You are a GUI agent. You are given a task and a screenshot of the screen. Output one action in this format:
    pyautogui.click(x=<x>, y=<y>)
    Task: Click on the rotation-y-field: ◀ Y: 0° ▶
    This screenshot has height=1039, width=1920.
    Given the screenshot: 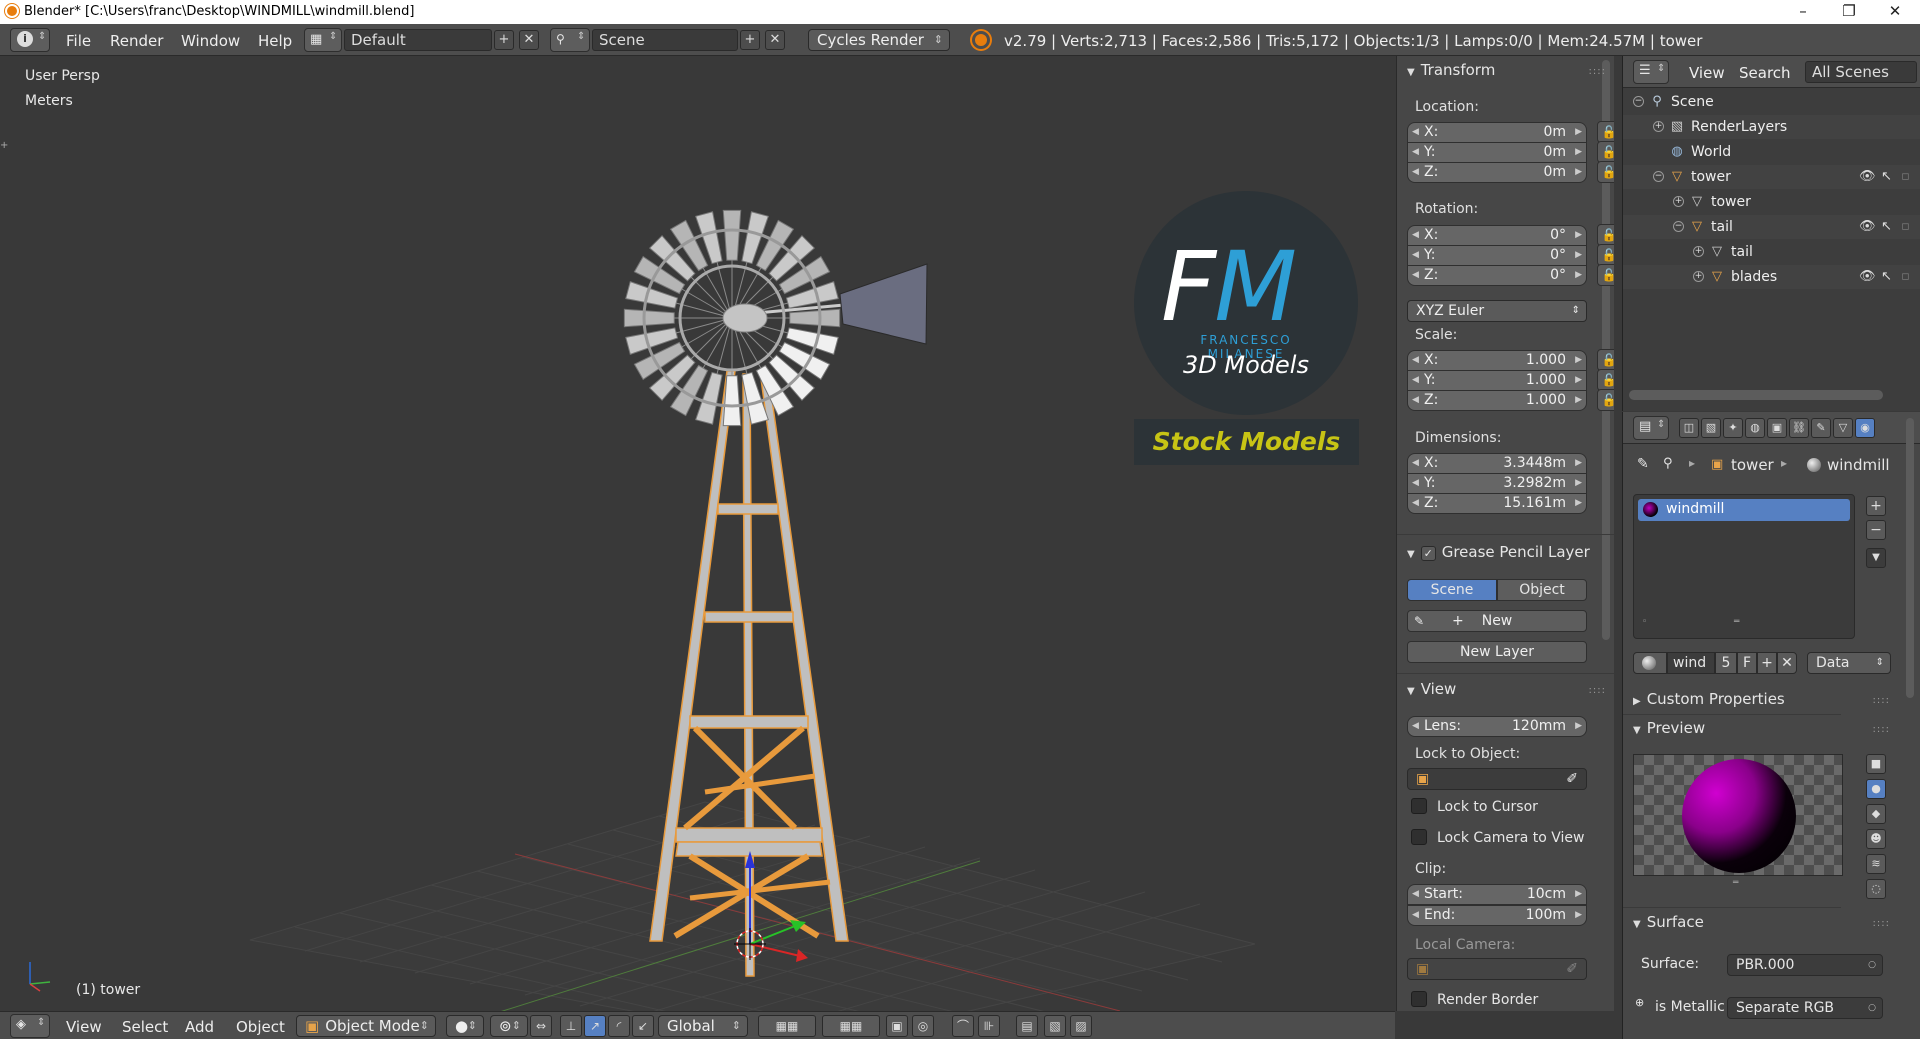 What is the action you would take?
    pyautogui.click(x=1497, y=255)
    